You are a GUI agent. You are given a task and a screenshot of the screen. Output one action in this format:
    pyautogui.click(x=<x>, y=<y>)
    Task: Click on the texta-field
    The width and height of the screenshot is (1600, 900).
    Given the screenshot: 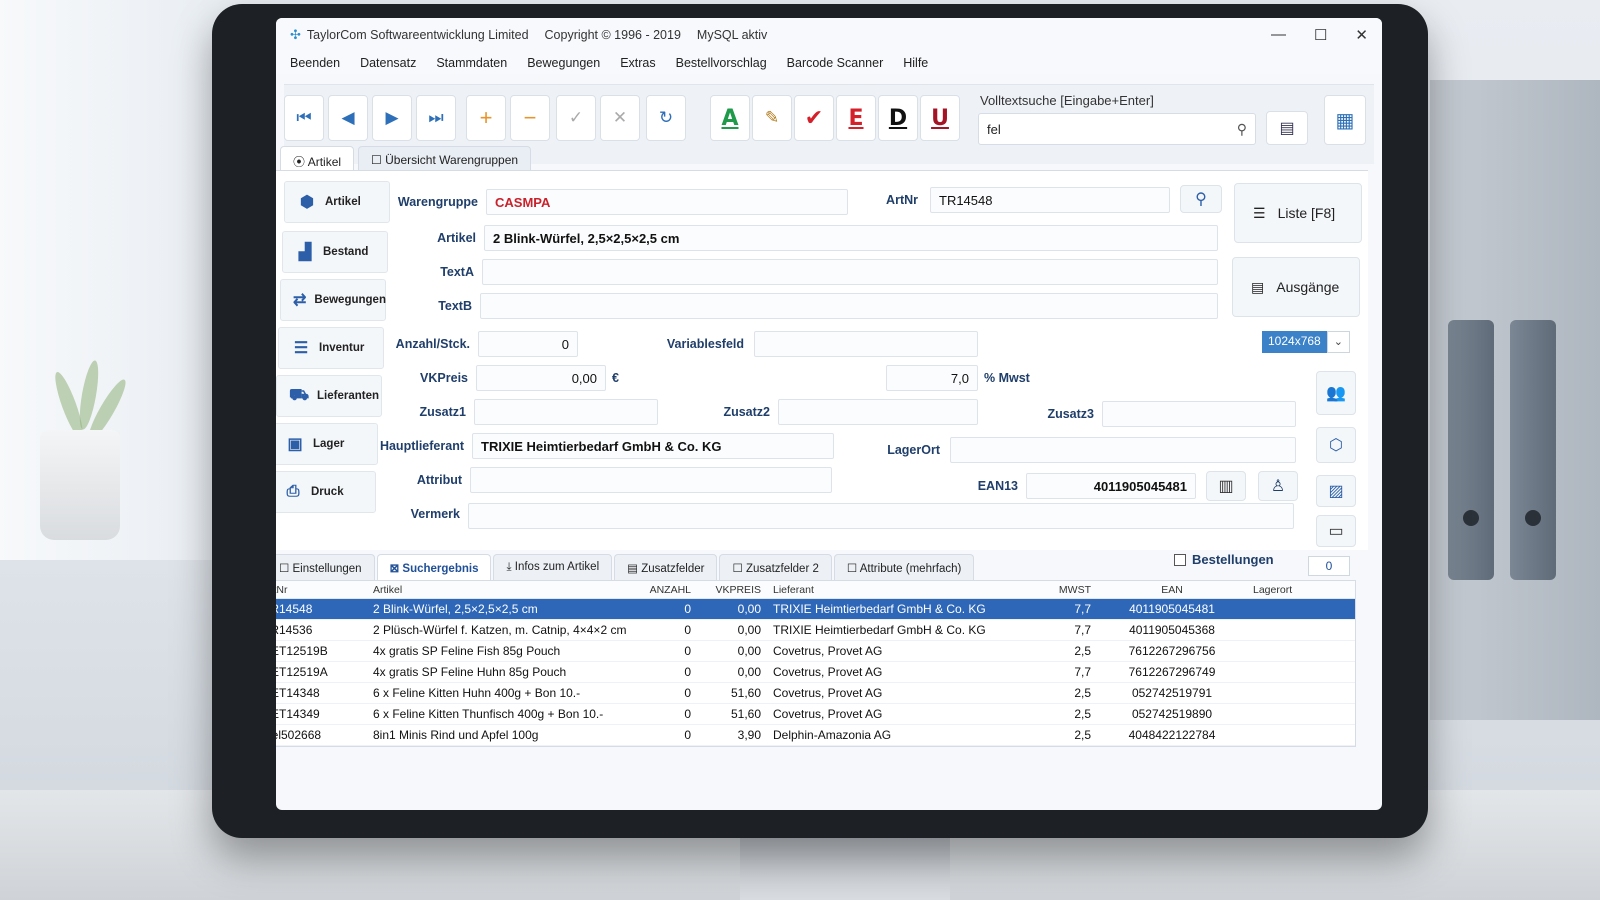 What is the action you would take?
    pyautogui.click(x=850, y=272)
    